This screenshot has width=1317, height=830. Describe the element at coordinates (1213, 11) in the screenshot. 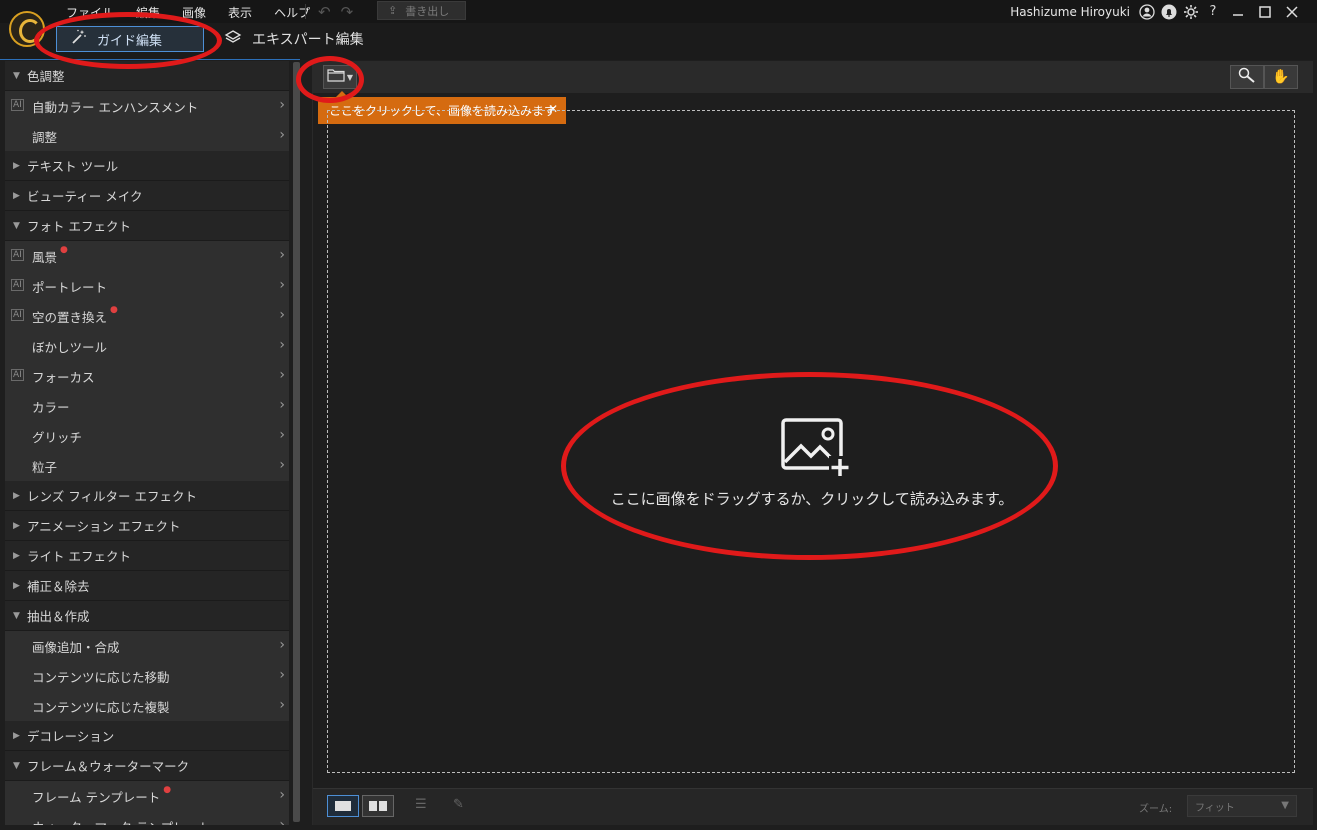

I see `help-icon: ?` at that location.